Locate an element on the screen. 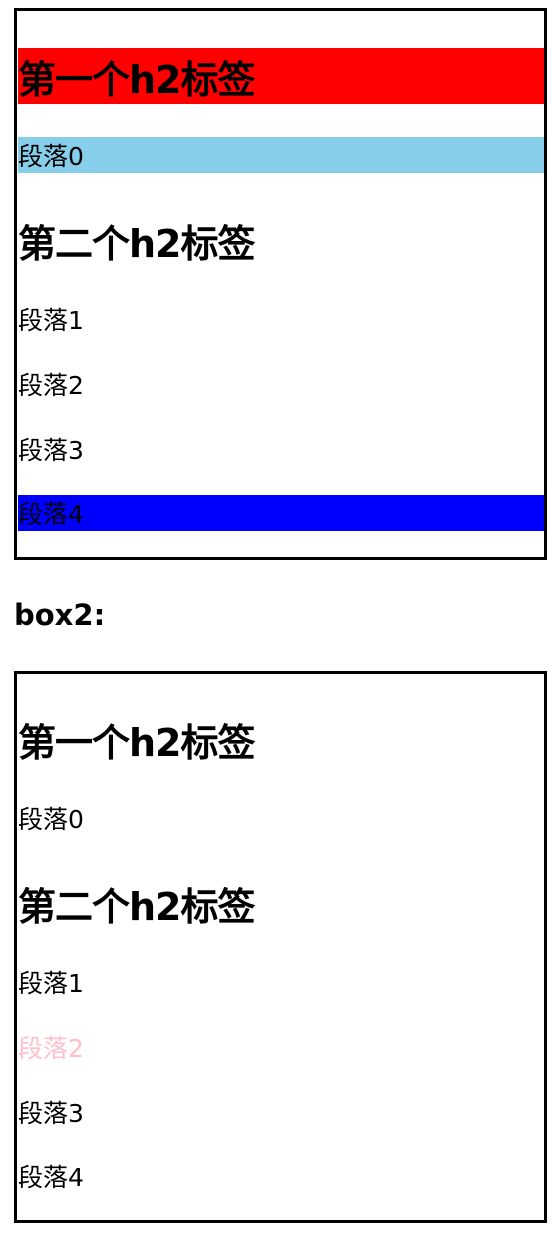 This screenshot has width=558, height=1234. box2-heading-2: 第二个h2标签 is located at coordinates (137, 906).